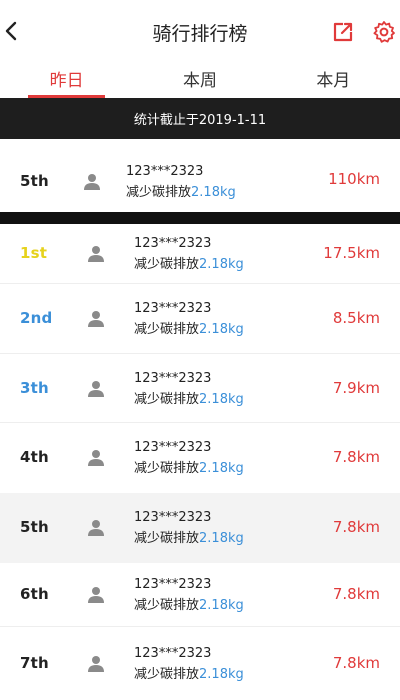 This screenshot has height=700, width=400. I want to click on leaderboard-row: 5th 123***2323 减少碳排放2.18kg 7.8km, so click(200, 528).